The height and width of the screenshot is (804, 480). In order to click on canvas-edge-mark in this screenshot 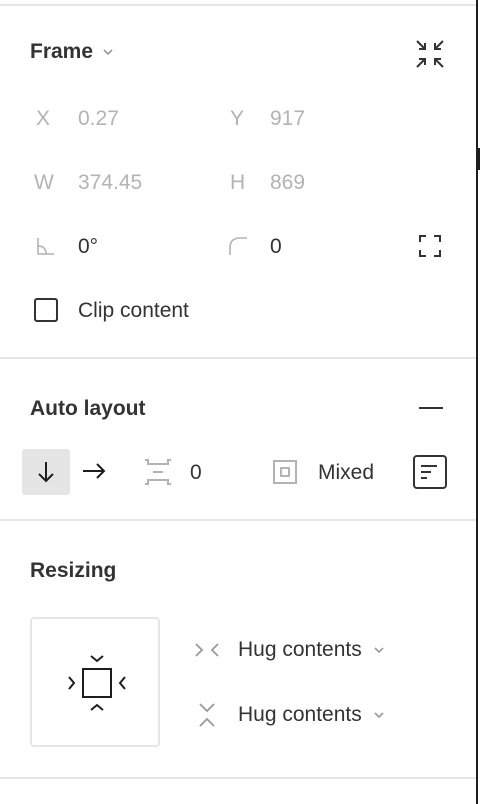, I will do `click(478, 159)`.